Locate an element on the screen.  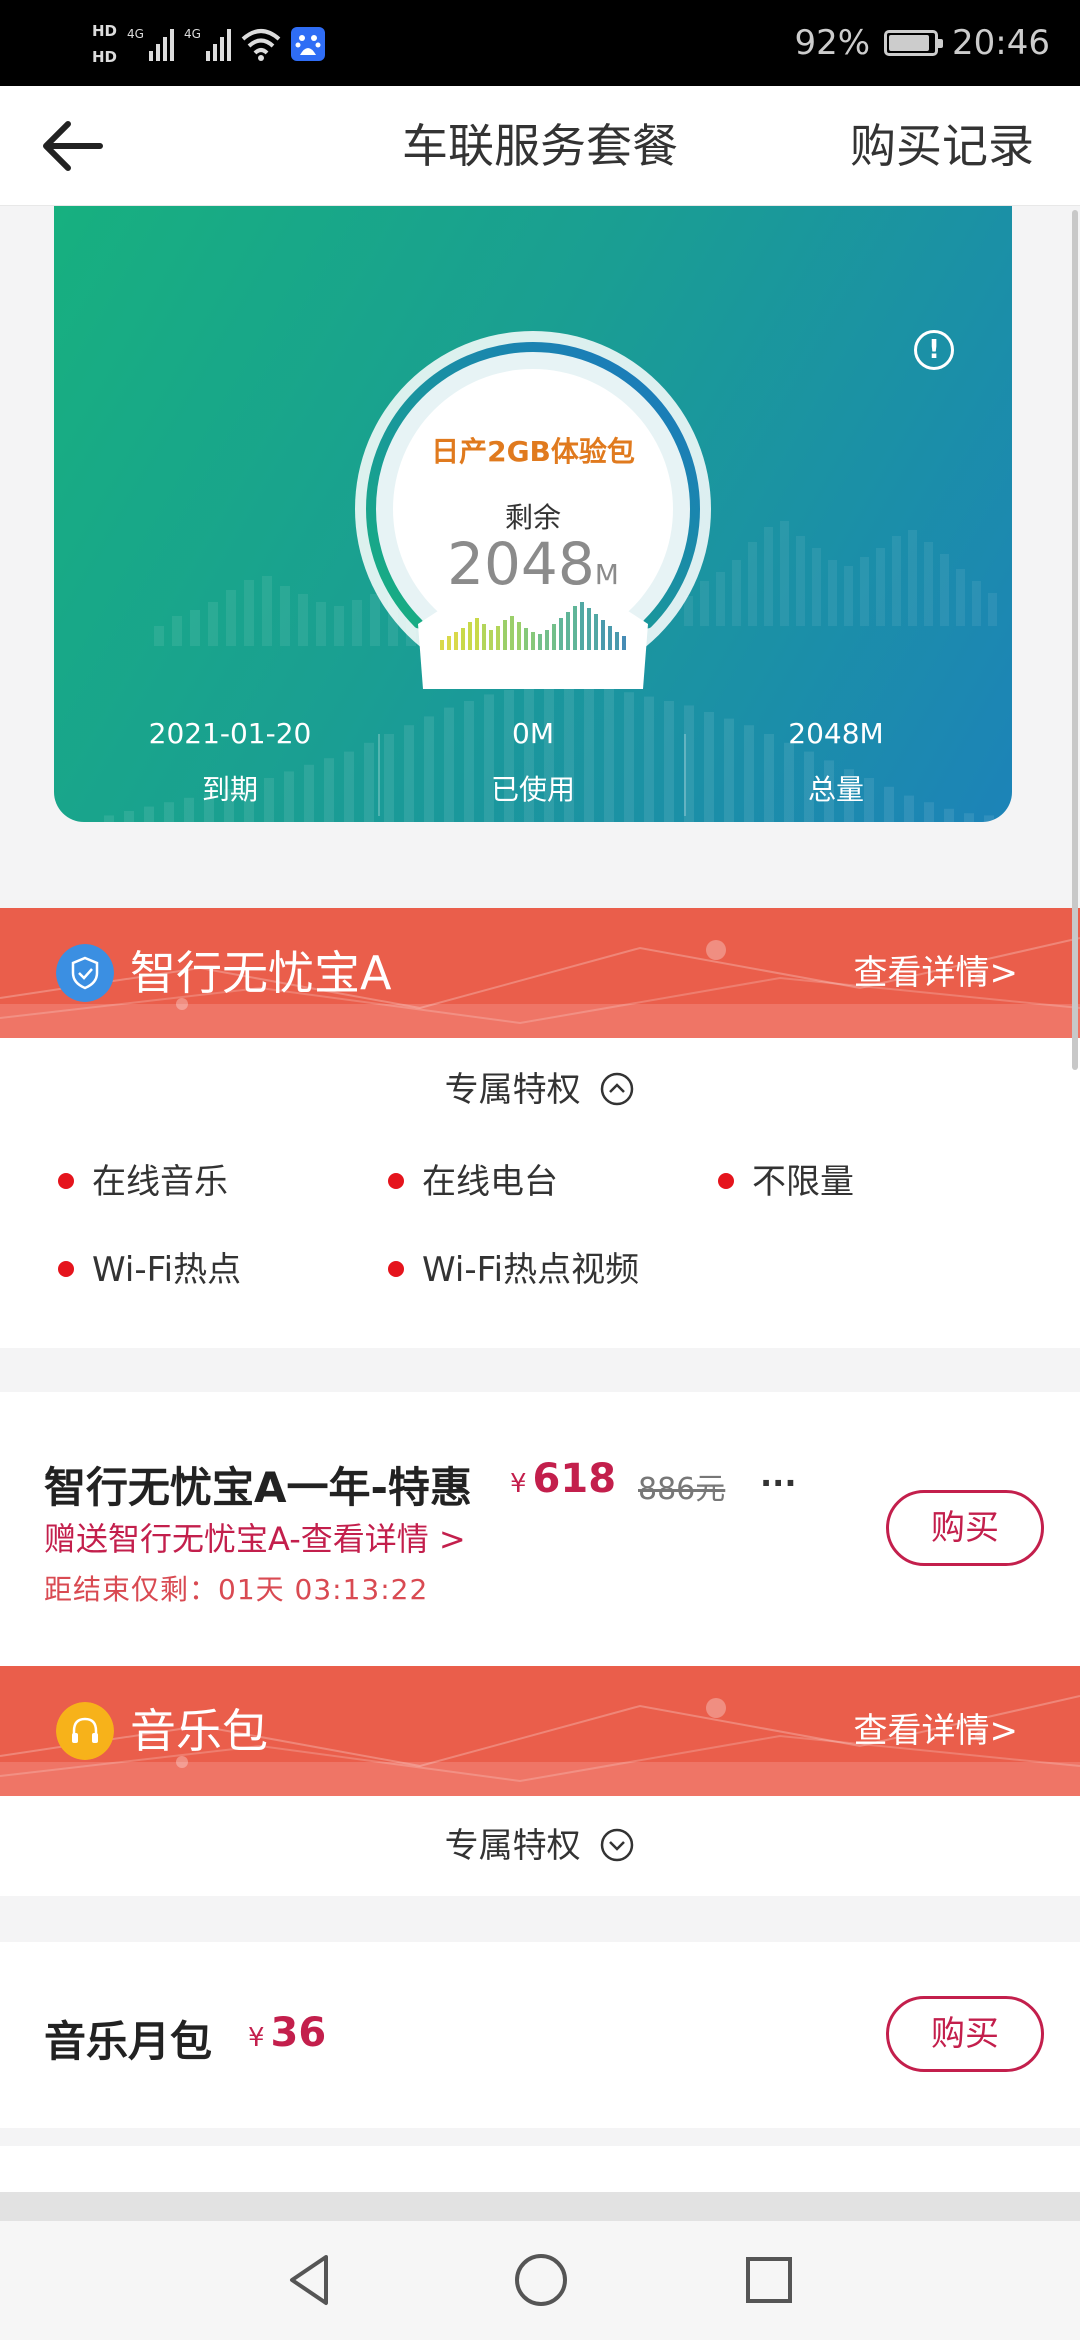
original-price: 886元 is located at coordinates (682, 1489).